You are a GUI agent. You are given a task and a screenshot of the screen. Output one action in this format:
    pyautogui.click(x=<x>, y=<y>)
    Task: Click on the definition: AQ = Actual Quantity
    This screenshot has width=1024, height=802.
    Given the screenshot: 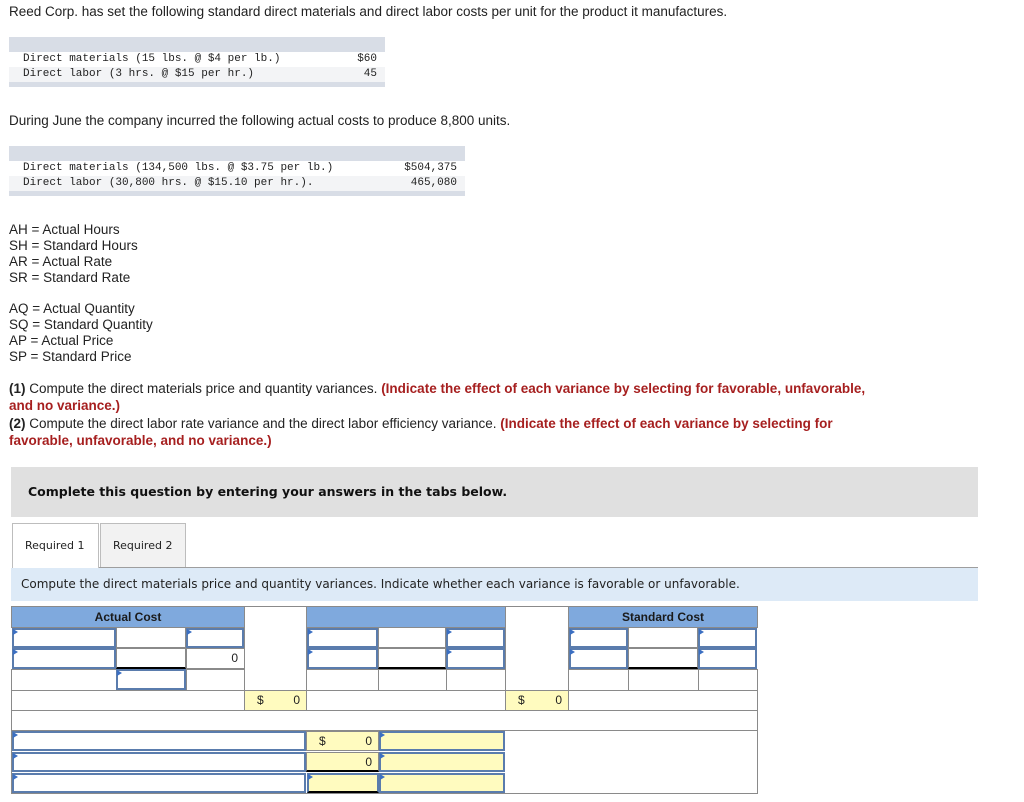 What is the action you would take?
    pyautogui.click(x=72, y=308)
    